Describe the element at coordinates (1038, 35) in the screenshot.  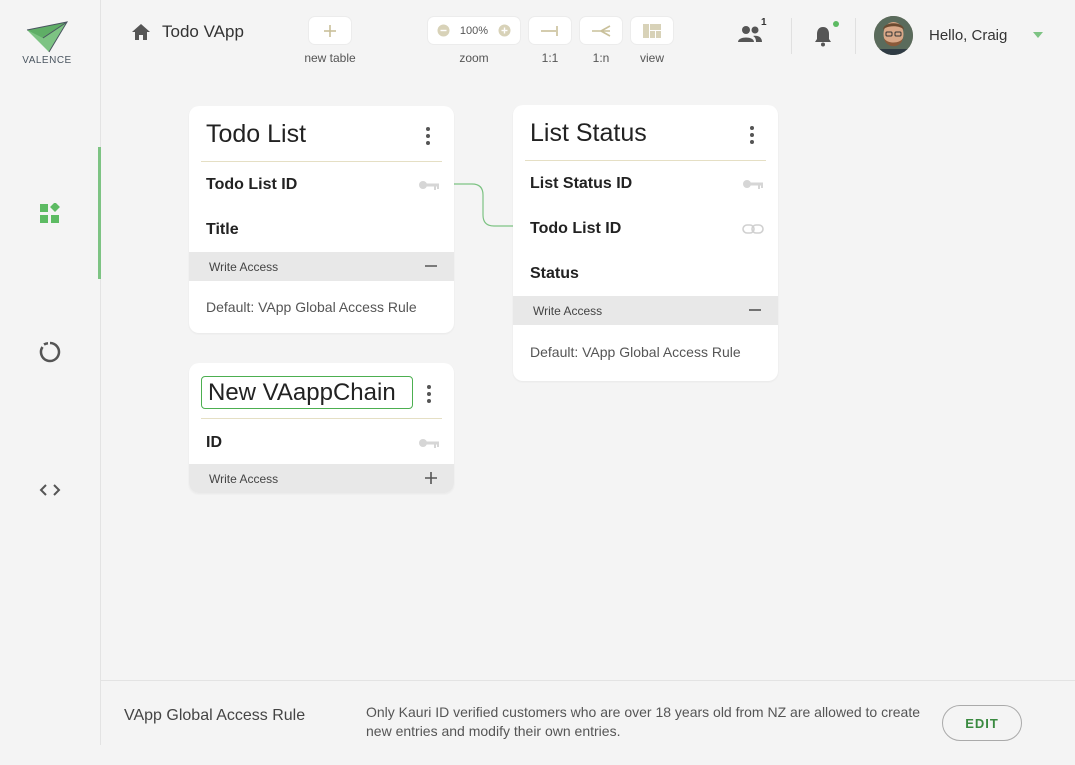
I see `user-menu-caret-icon` at that location.